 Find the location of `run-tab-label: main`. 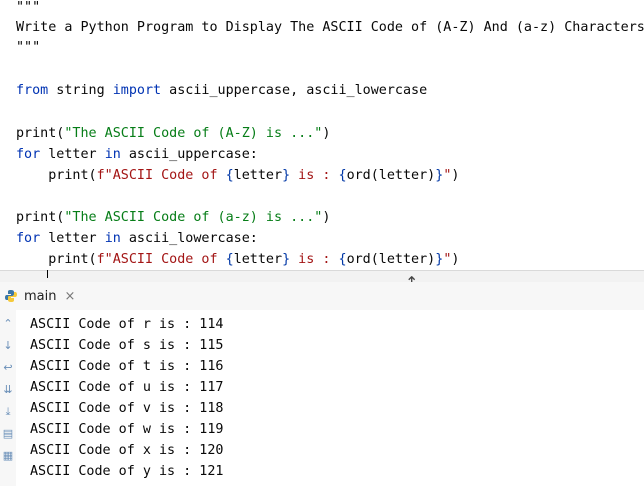

run-tab-label: main is located at coordinates (40, 296).